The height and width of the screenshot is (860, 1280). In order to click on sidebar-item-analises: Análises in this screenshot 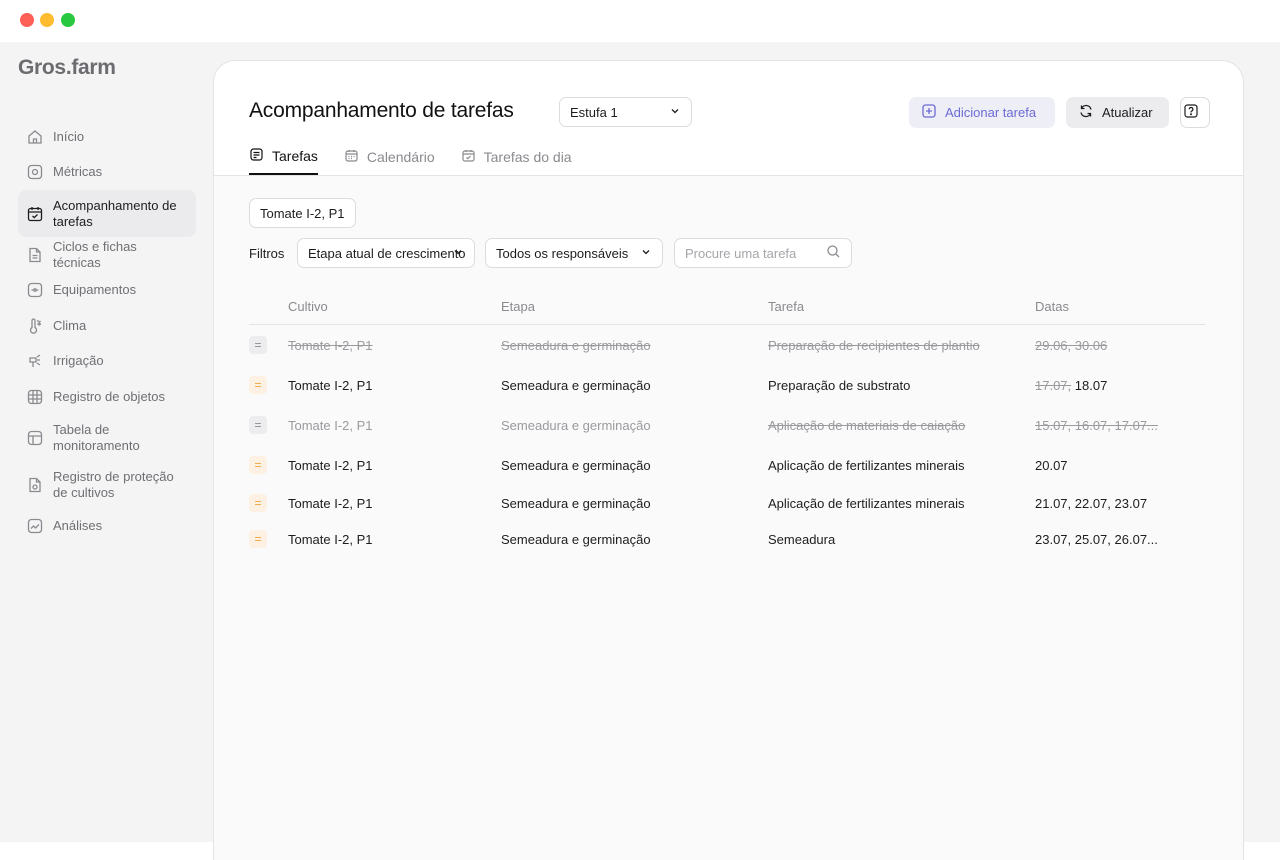, I will do `click(107, 527)`.